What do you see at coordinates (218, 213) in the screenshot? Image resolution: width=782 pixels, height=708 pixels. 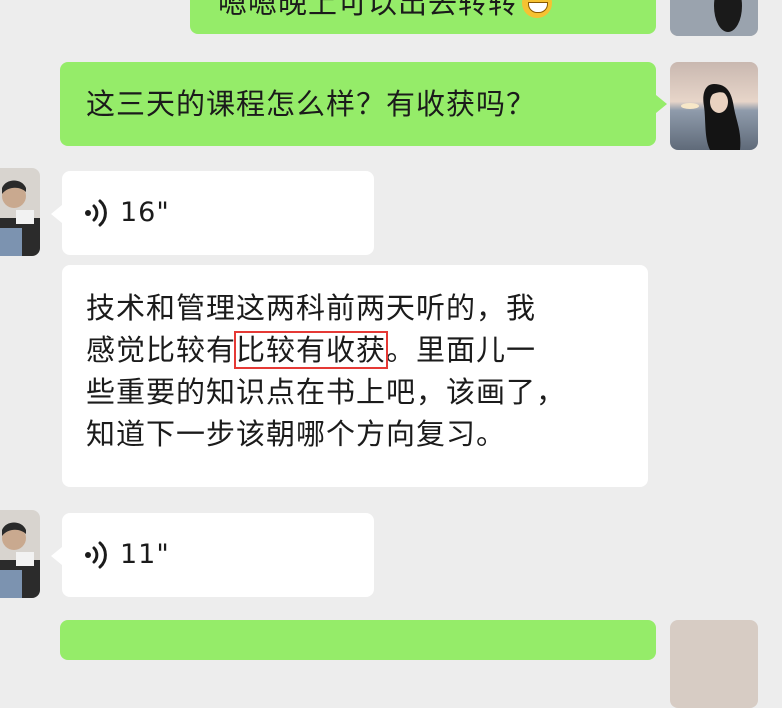 I see `voice-message-bubble: 16"` at bounding box center [218, 213].